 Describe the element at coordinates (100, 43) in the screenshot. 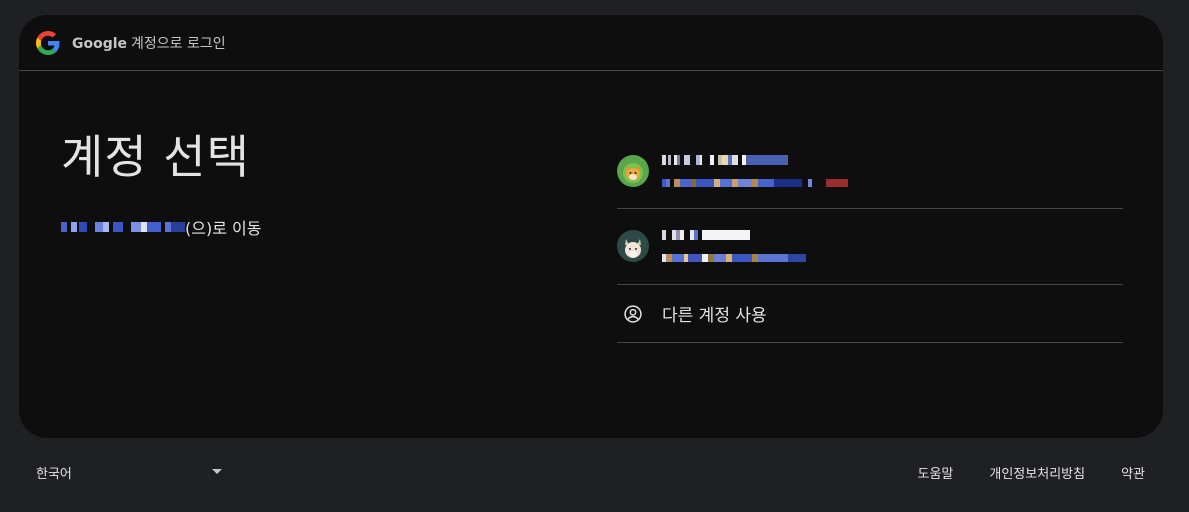

I see `brand-name: Google` at that location.